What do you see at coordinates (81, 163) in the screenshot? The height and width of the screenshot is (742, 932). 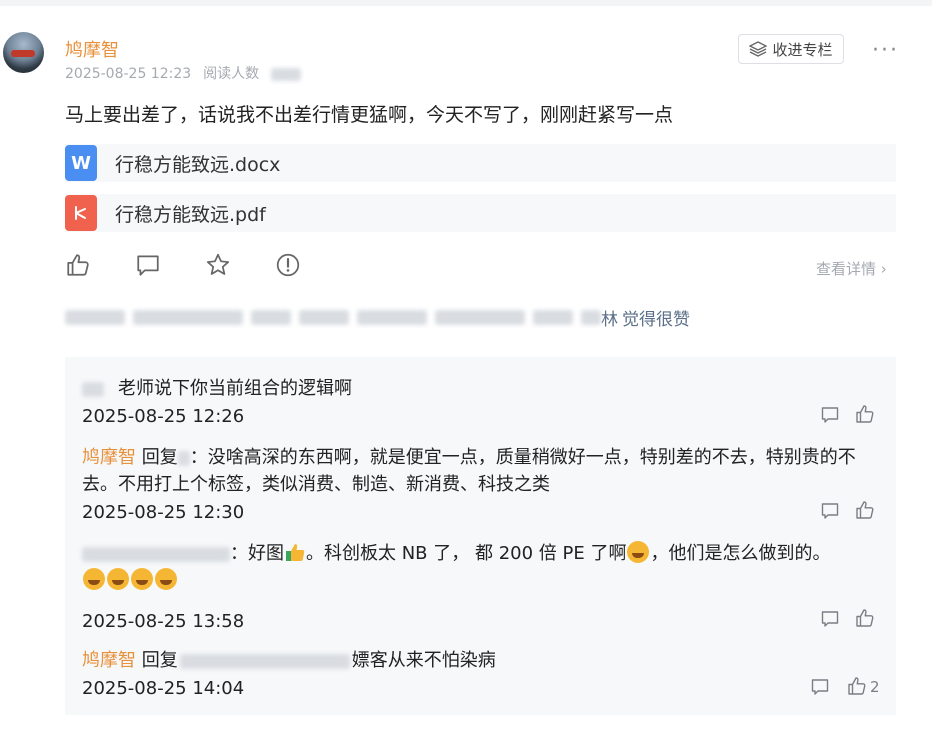 I see `word-doc-icon: W` at bounding box center [81, 163].